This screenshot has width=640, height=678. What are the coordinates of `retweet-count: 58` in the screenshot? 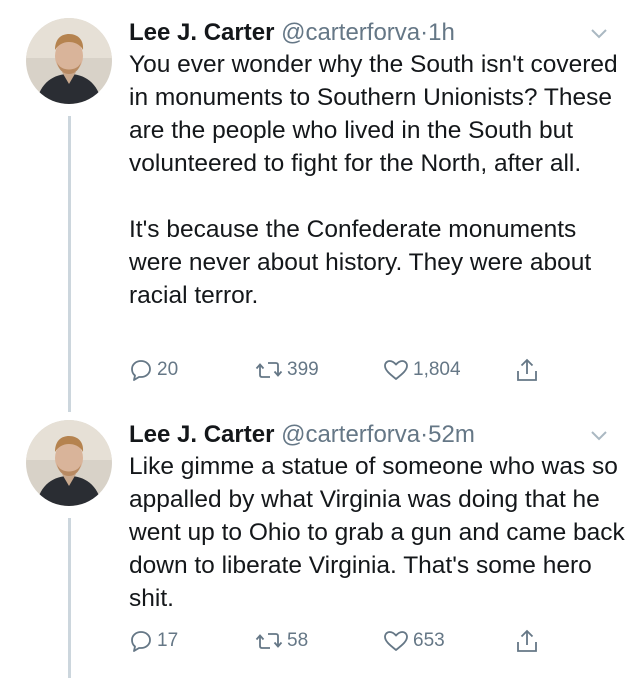 It's located at (298, 640).